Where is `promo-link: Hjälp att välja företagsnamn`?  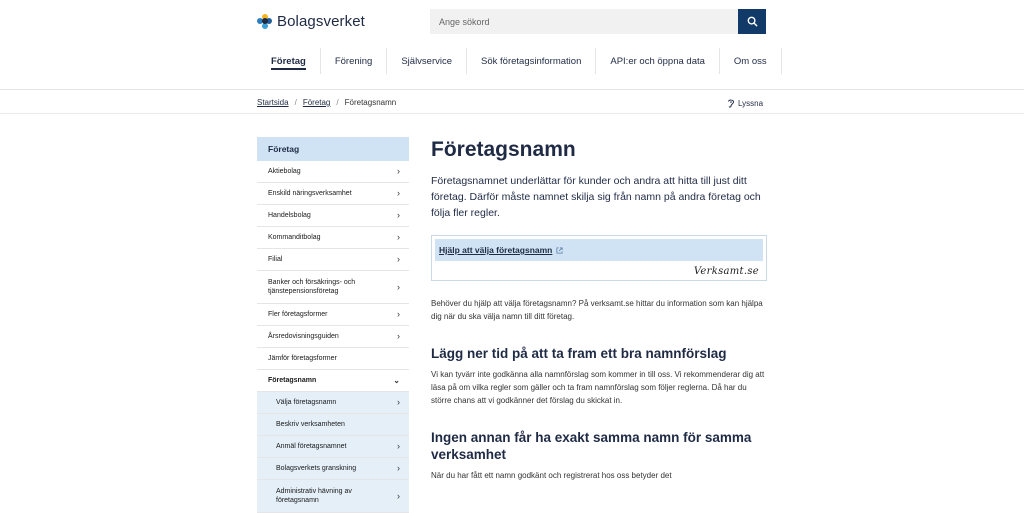 promo-link: Hjälp att välja företagsnamn is located at coordinates (495, 250).